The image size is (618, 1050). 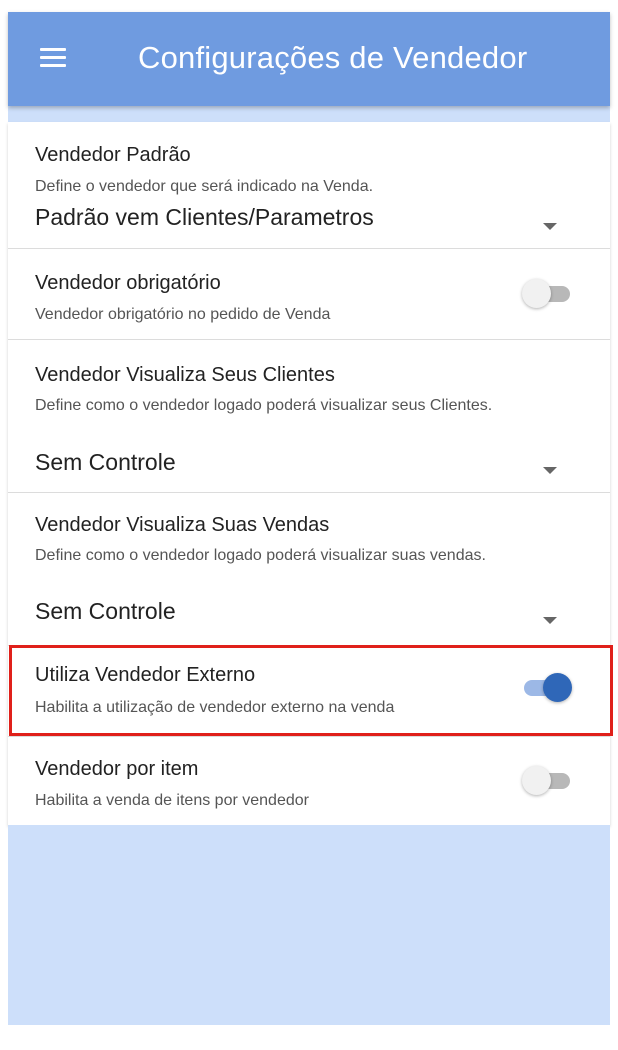 I want to click on setting-title: Vendedor Padrão, so click(x=113, y=155).